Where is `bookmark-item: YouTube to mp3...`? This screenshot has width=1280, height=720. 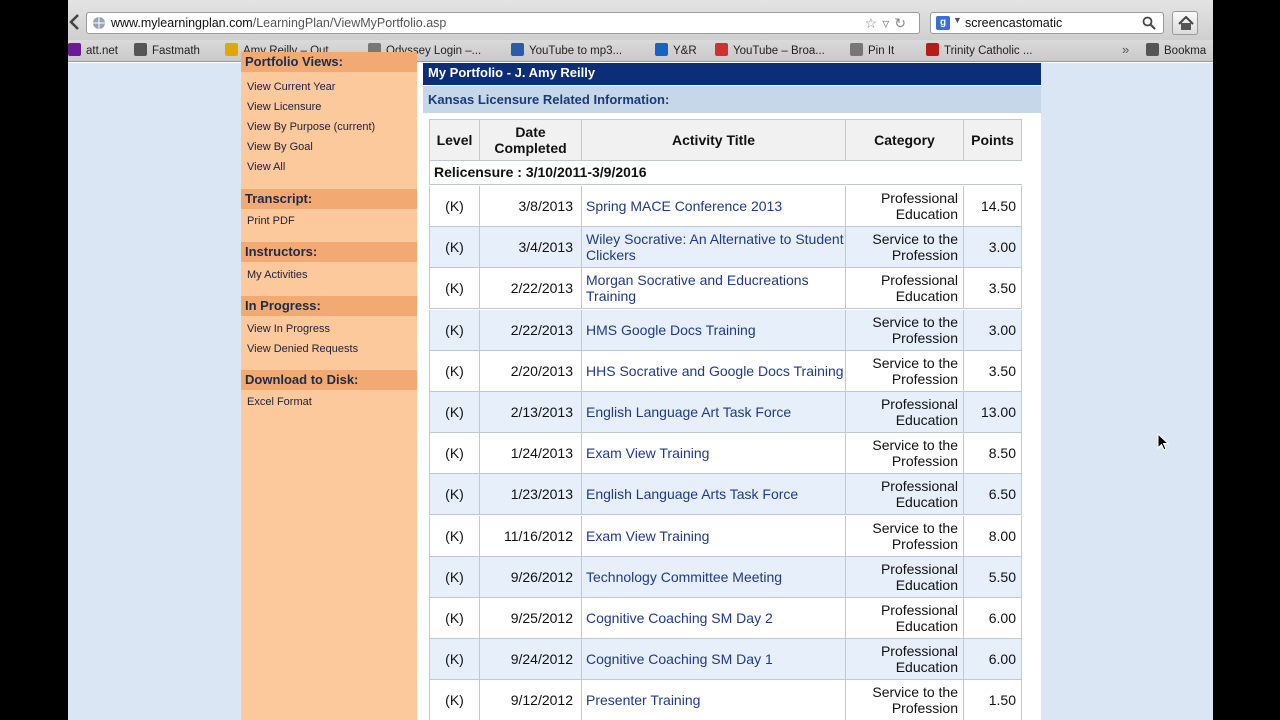 bookmark-item: YouTube to mp3... is located at coordinates (566, 51).